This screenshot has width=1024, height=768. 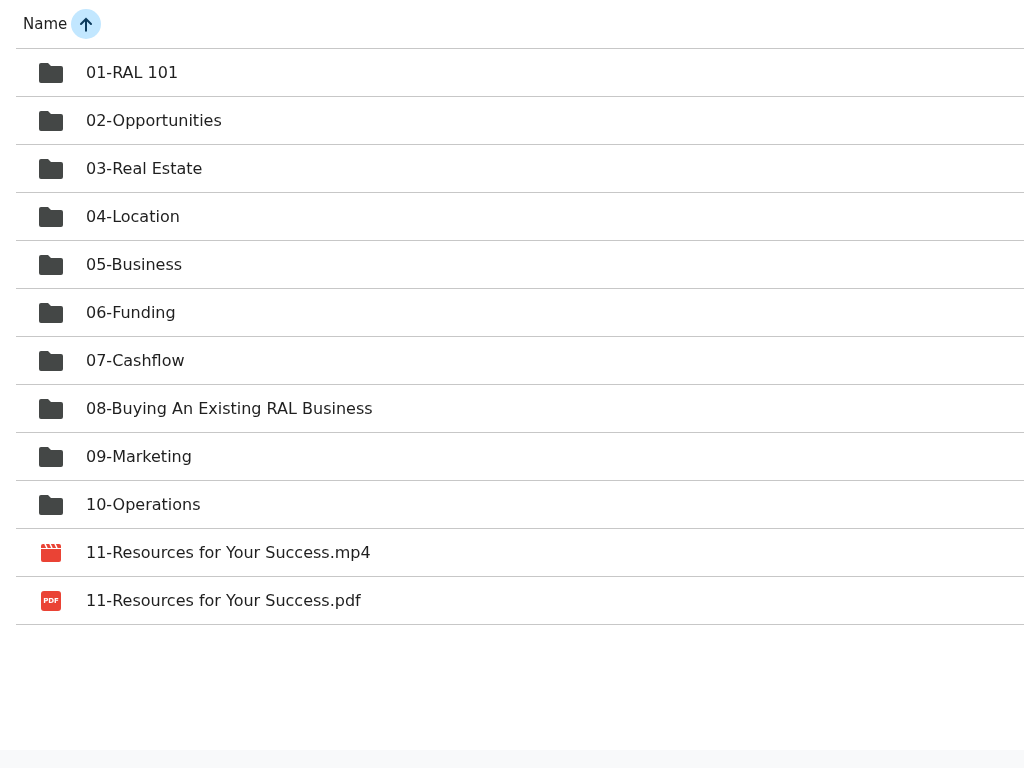 I want to click on file-name: 09-Marketing, so click(x=139, y=456).